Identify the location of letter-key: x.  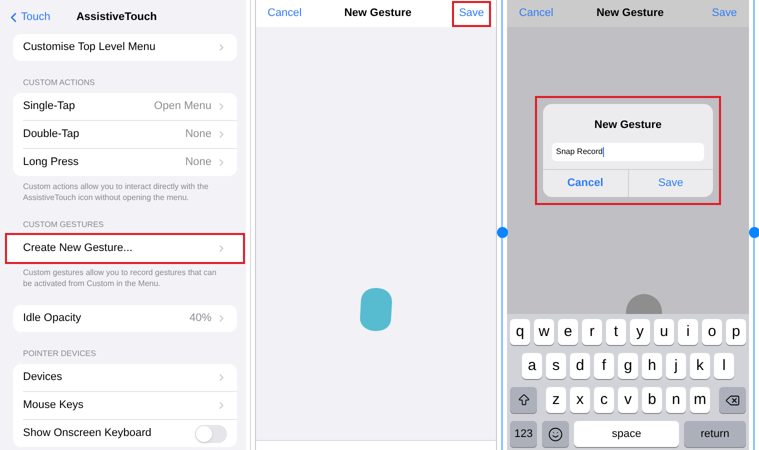
(580, 400).